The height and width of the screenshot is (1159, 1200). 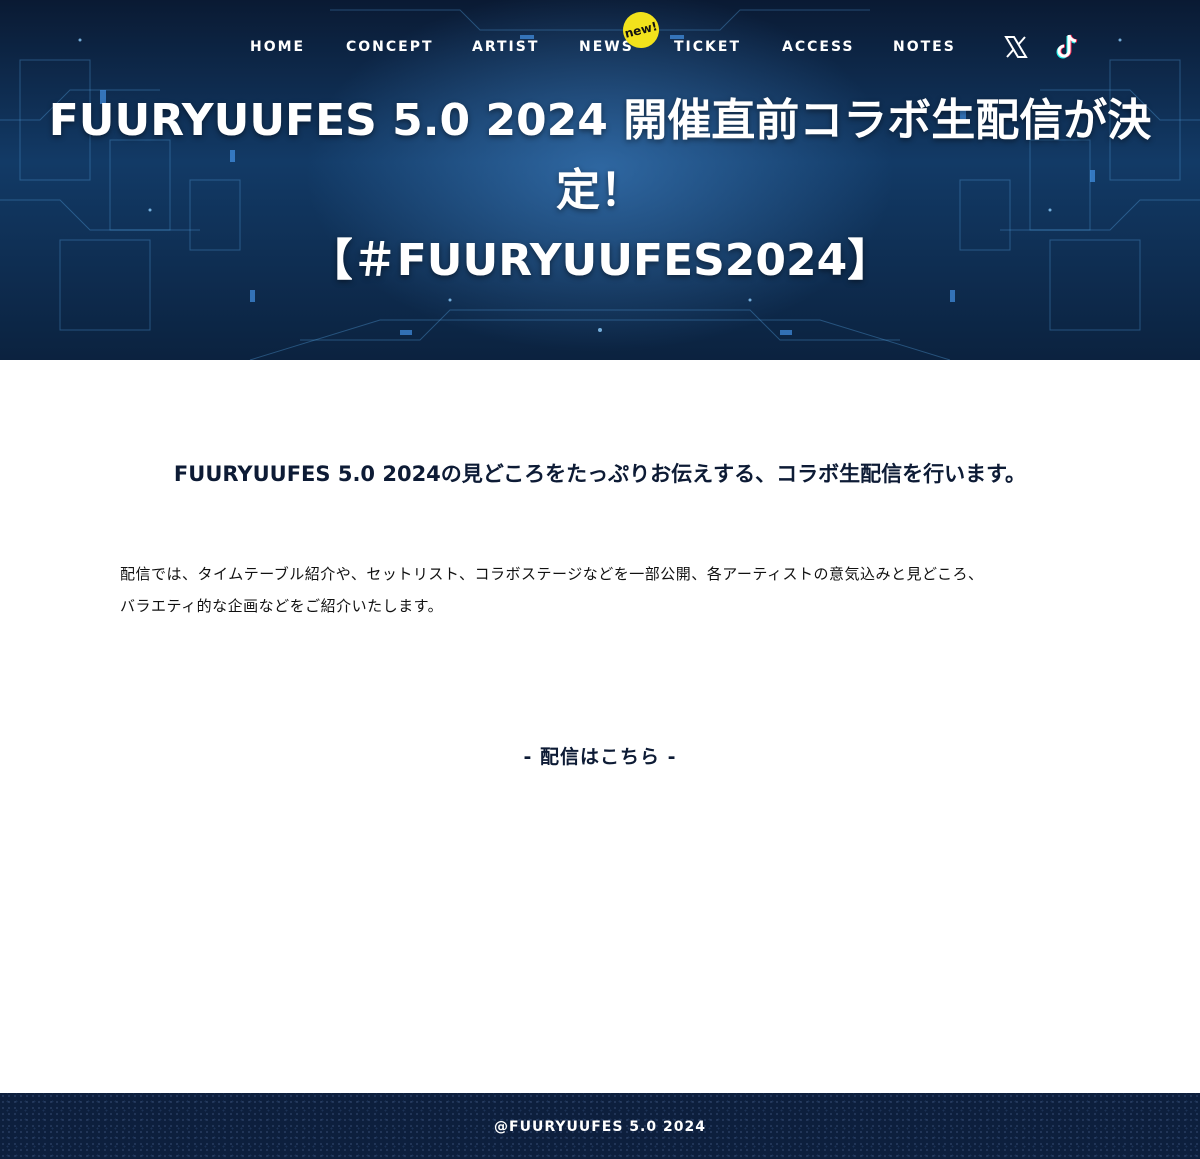 What do you see at coordinates (924, 47) in the screenshot?
I see `nav-notes: NOTES` at bounding box center [924, 47].